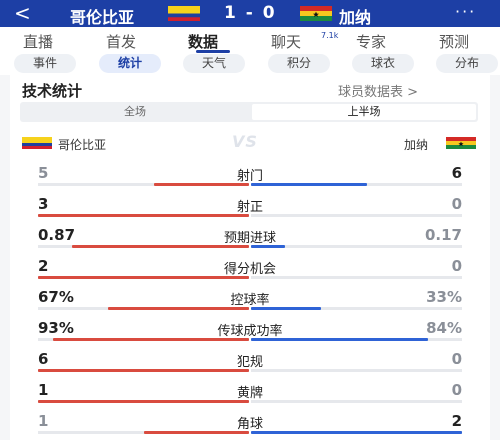 This screenshot has height=440, width=500. I want to click on away-stat-value: 0.17, so click(443, 235).